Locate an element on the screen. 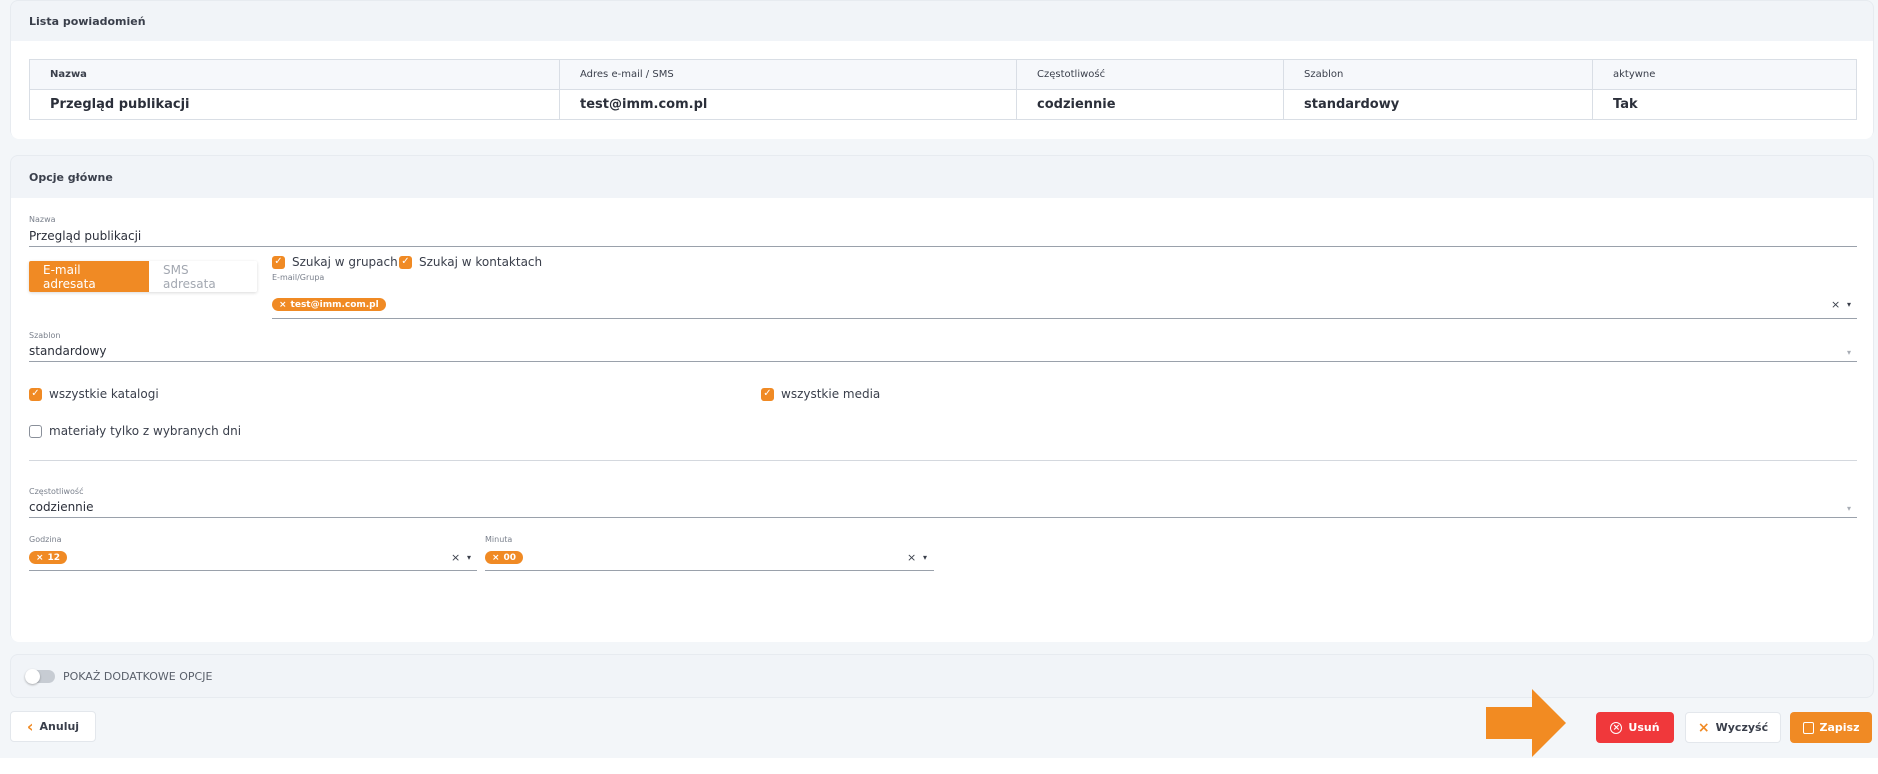 The width and height of the screenshot is (1878, 774). frequency-label: Częstotliwość is located at coordinates (56, 491).